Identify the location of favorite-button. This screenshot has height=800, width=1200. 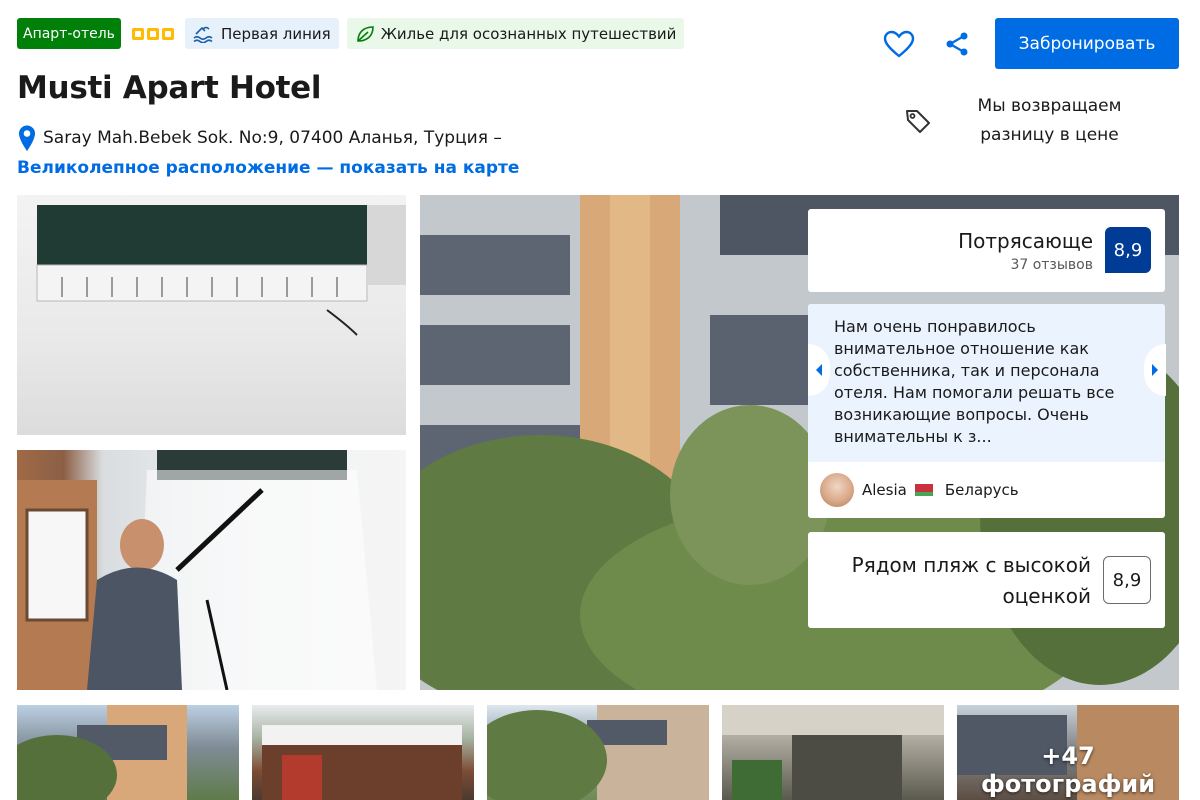
(899, 44).